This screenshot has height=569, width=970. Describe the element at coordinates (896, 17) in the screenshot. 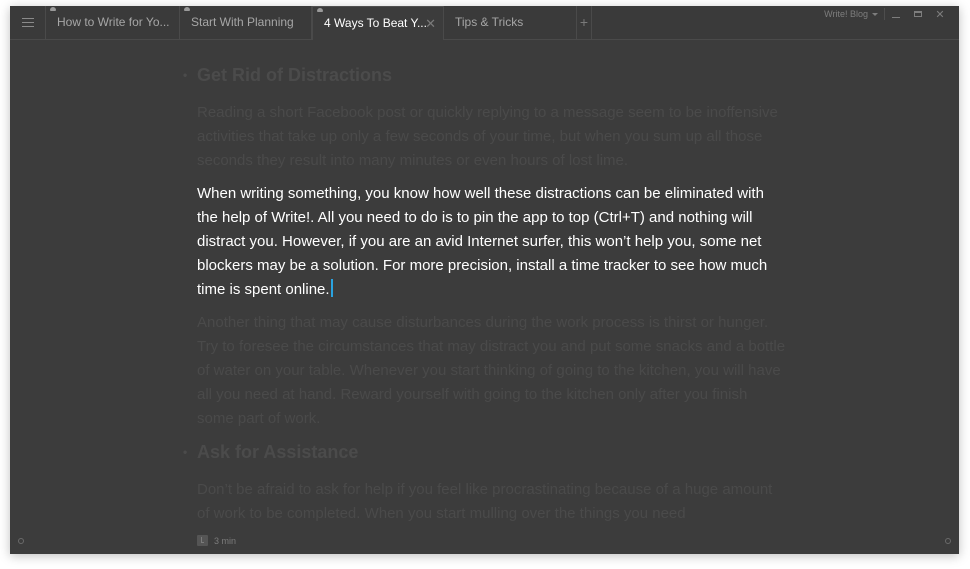

I see `minimize-icon` at that location.